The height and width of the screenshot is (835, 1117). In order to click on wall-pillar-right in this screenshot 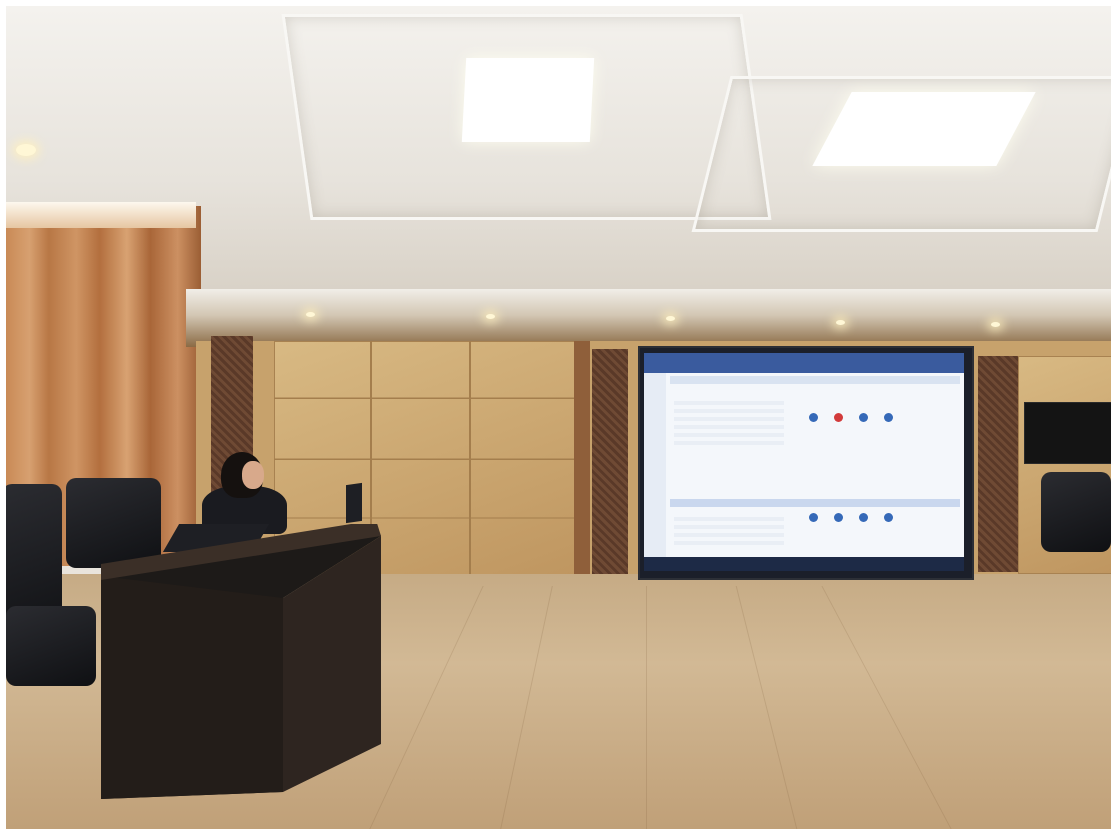, I will do `click(998, 464)`.